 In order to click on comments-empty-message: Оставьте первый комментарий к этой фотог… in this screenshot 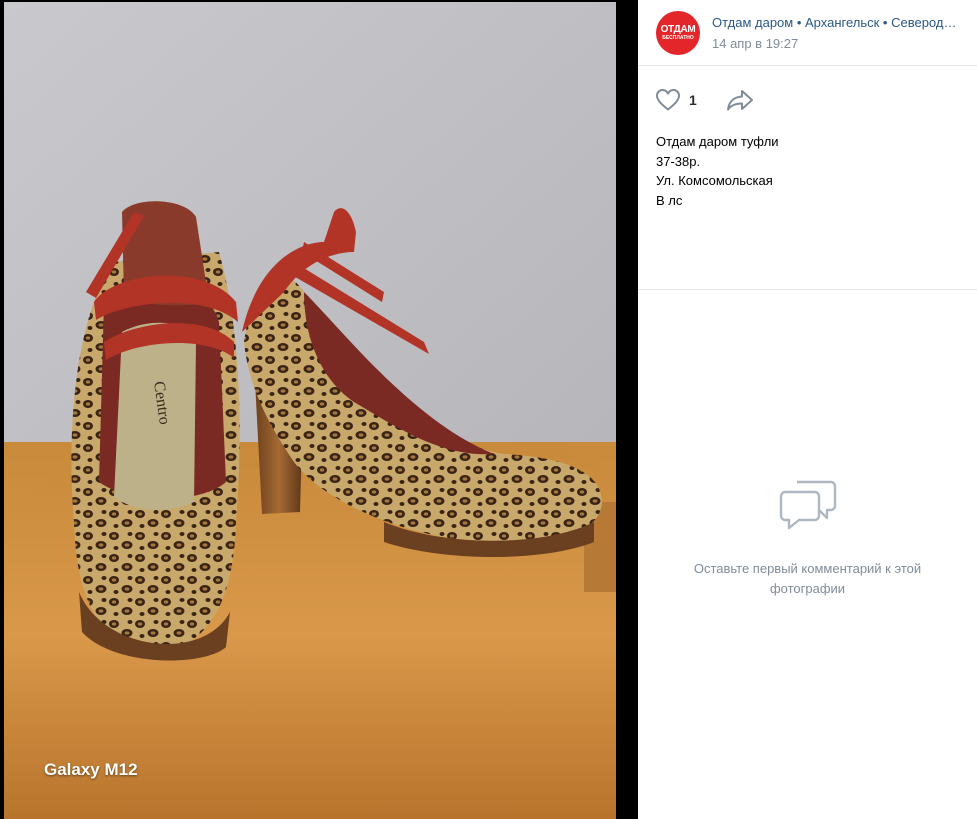, I will do `click(807, 578)`.